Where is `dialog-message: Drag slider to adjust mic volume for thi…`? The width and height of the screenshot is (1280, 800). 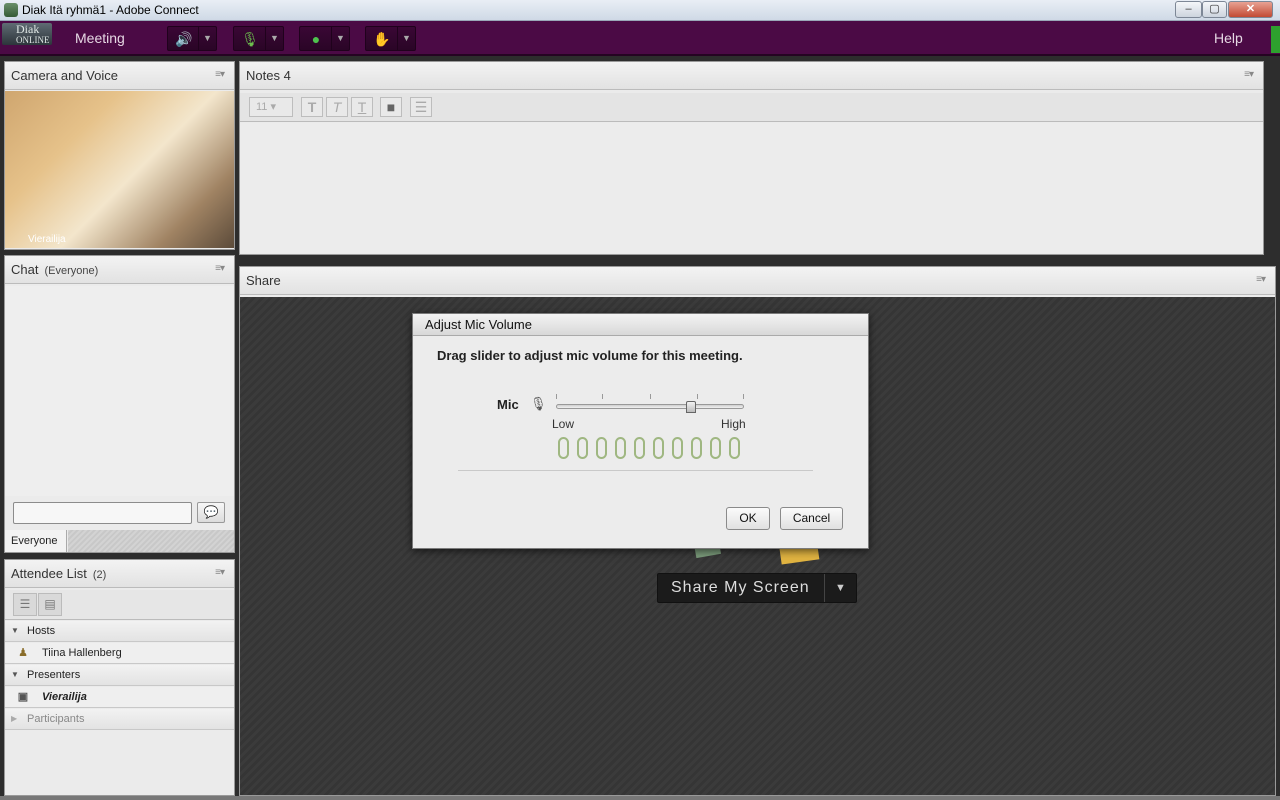
dialog-message: Drag slider to adjust mic volume for thi… is located at coordinates (590, 355).